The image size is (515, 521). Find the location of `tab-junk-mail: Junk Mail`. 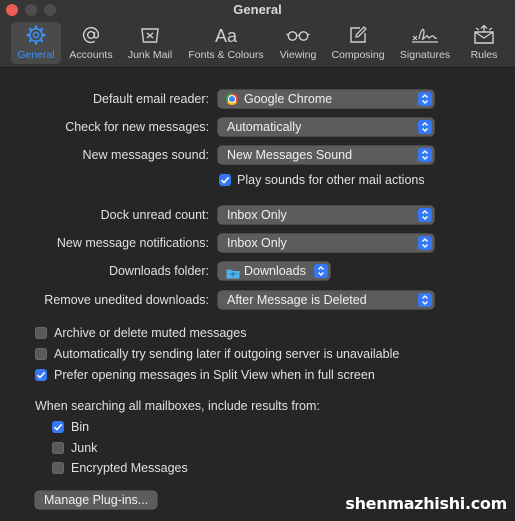

tab-junk-mail: Junk Mail is located at coordinates (150, 43).